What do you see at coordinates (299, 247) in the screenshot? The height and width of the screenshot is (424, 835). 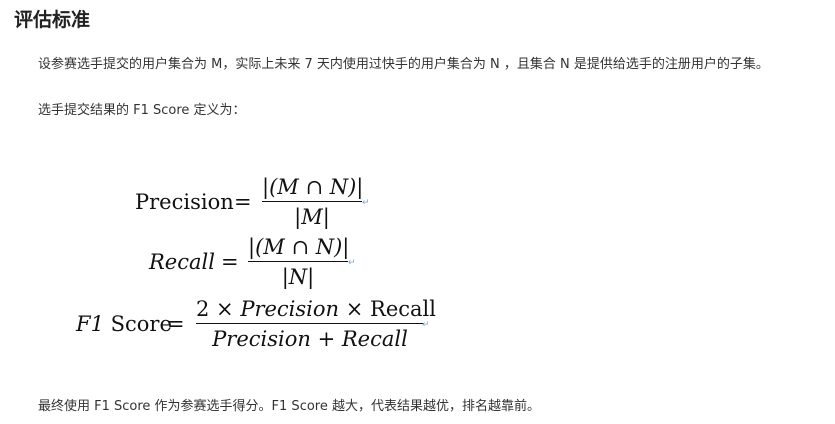 I see `recall-numerator: |(M ∩ N)|` at bounding box center [299, 247].